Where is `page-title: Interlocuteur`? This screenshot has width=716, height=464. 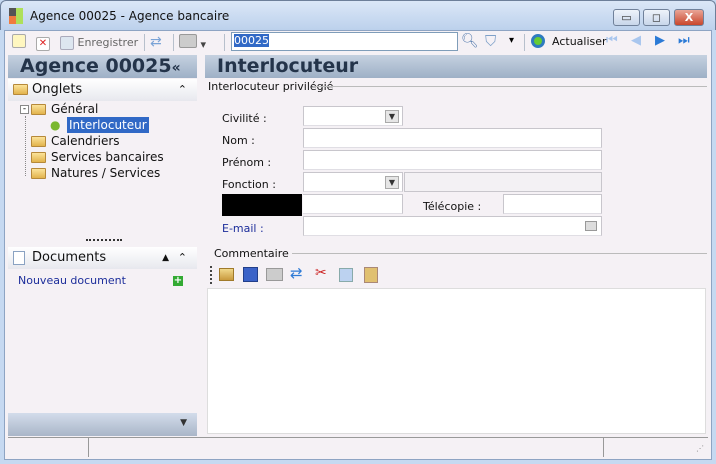
page-title: Interlocuteur is located at coordinates (456, 66).